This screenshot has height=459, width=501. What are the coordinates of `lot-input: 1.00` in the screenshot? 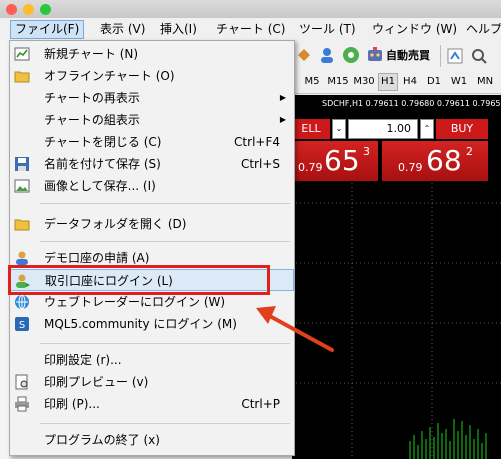 It's located at (383, 129).